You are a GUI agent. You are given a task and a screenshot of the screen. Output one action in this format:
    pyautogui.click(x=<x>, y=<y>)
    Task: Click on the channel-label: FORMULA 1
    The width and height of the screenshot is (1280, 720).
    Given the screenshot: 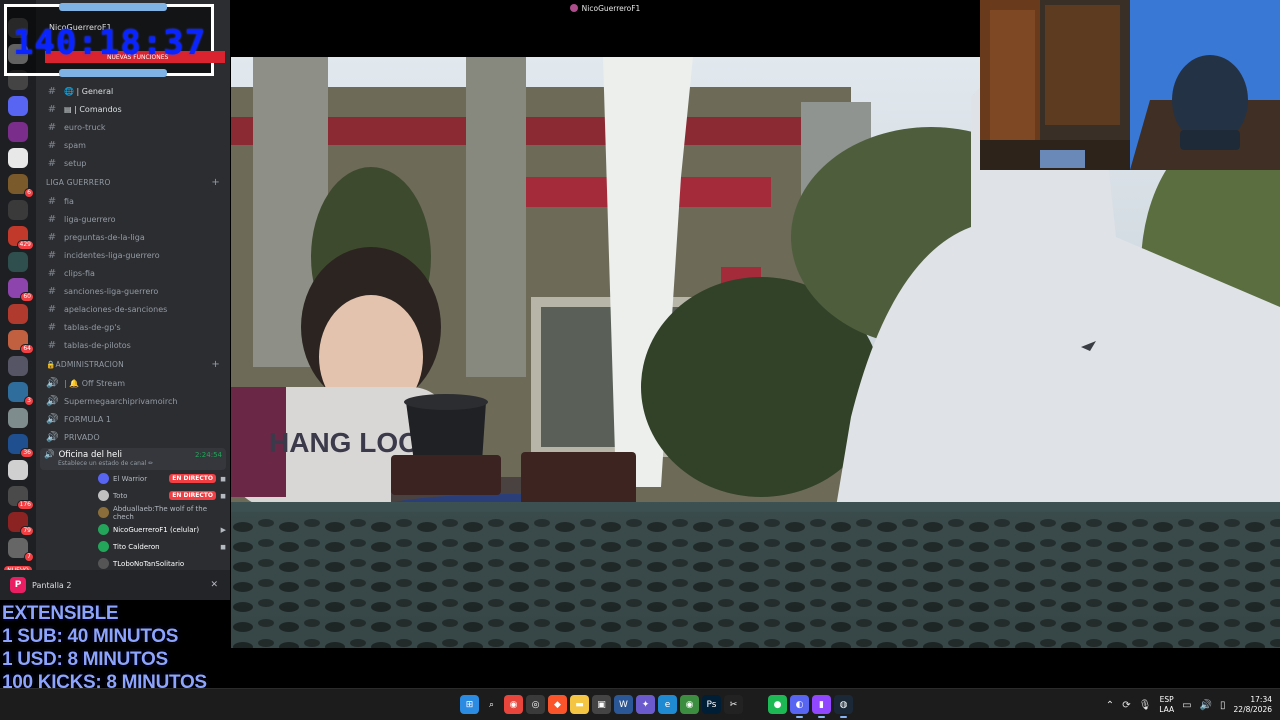 What is the action you would take?
    pyautogui.click(x=87, y=419)
    